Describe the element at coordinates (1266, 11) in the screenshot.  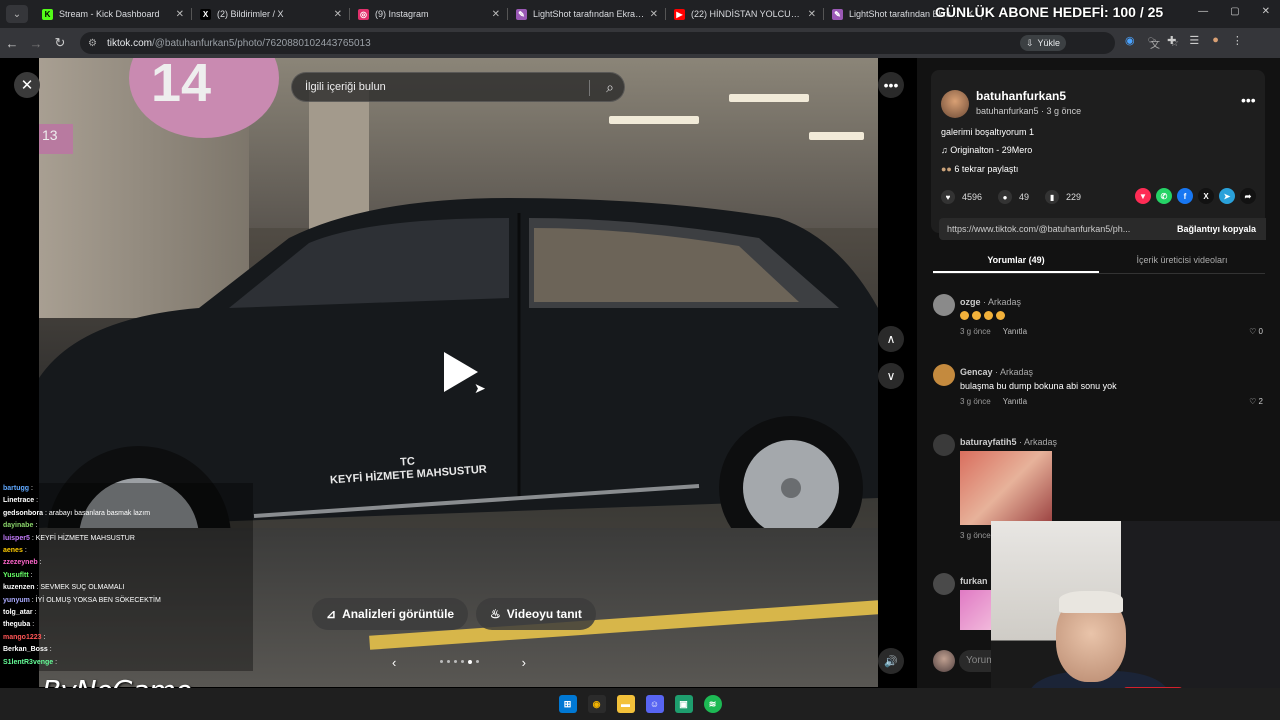
I see `close-window-icon: ✕` at that location.